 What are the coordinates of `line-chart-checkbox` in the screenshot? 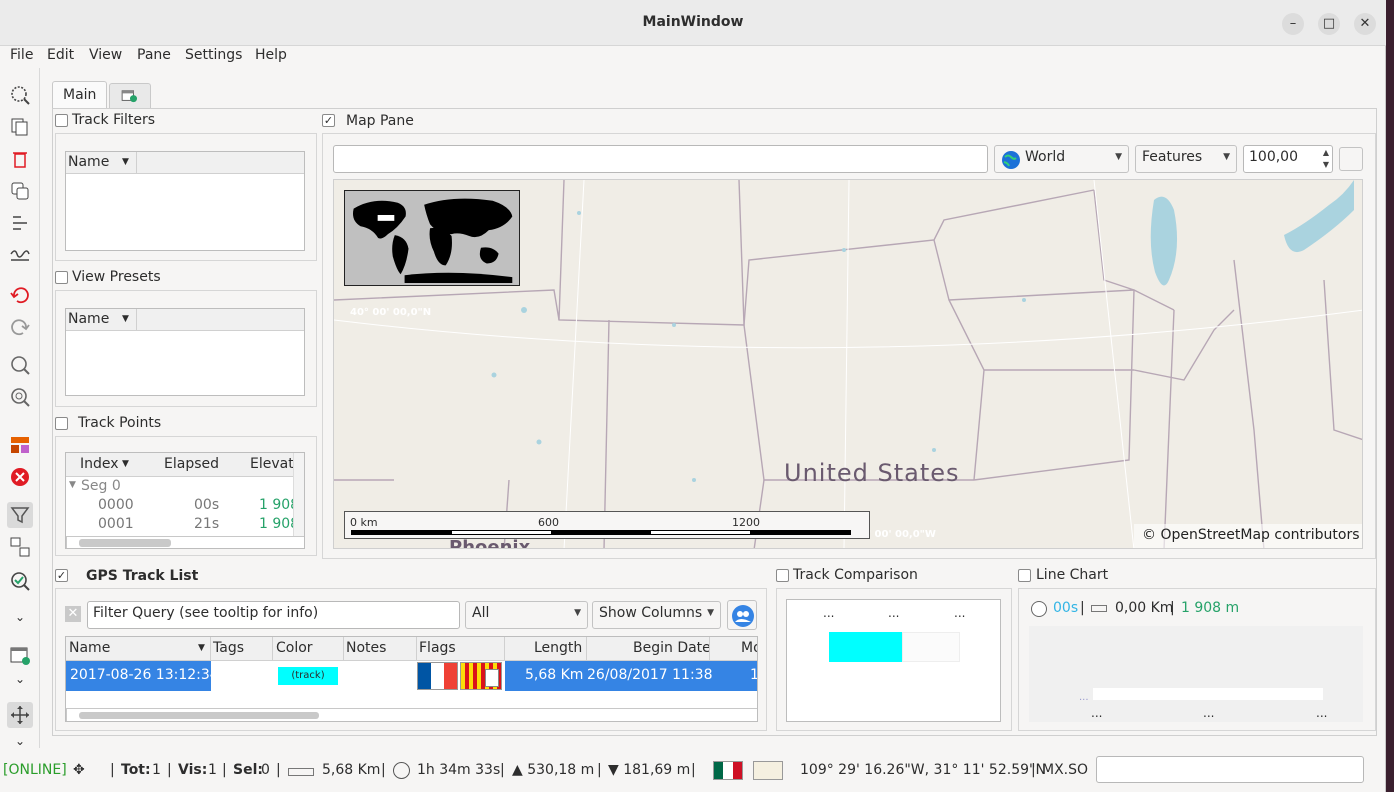 It's located at (1024, 575).